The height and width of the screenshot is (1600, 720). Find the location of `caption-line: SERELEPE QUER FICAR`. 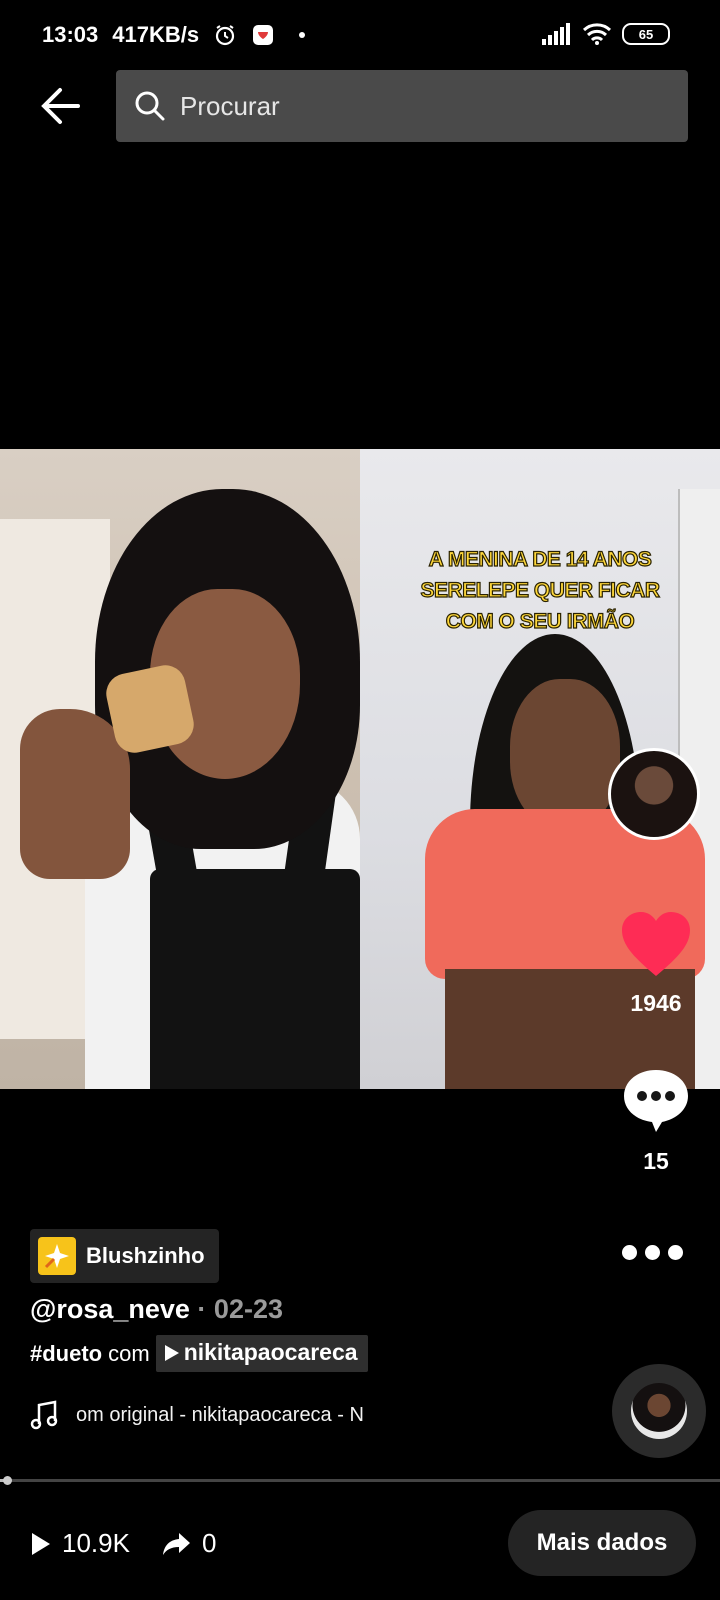

caption-line: SERELEPE QUER FICAR is located at coordinates (540, 590).